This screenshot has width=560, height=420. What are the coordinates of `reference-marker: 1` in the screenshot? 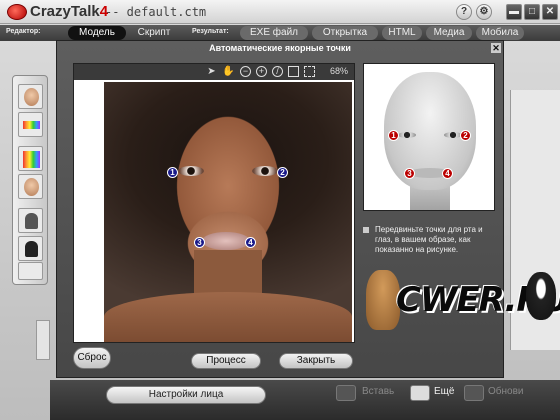 It's located at (393, 135).